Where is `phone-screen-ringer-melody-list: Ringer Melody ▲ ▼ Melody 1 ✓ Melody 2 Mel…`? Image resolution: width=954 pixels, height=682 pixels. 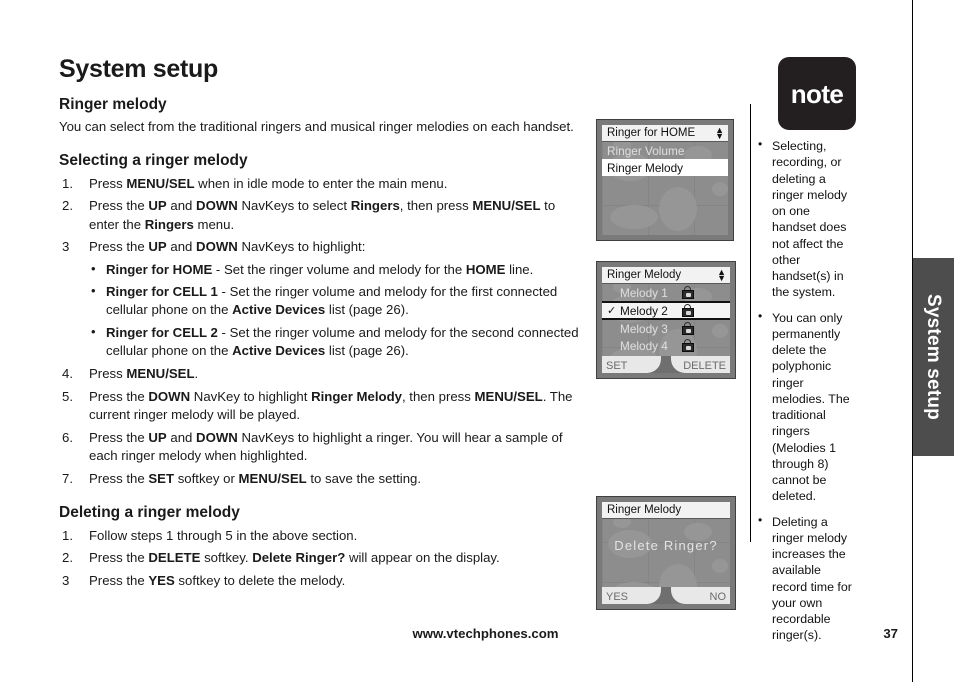
phone-screen-ringer-melody-list: Ringer Melody ▲ ▼ Melody 1 ✓ Melody 2 Mel… is located at coordinates (666, 320).